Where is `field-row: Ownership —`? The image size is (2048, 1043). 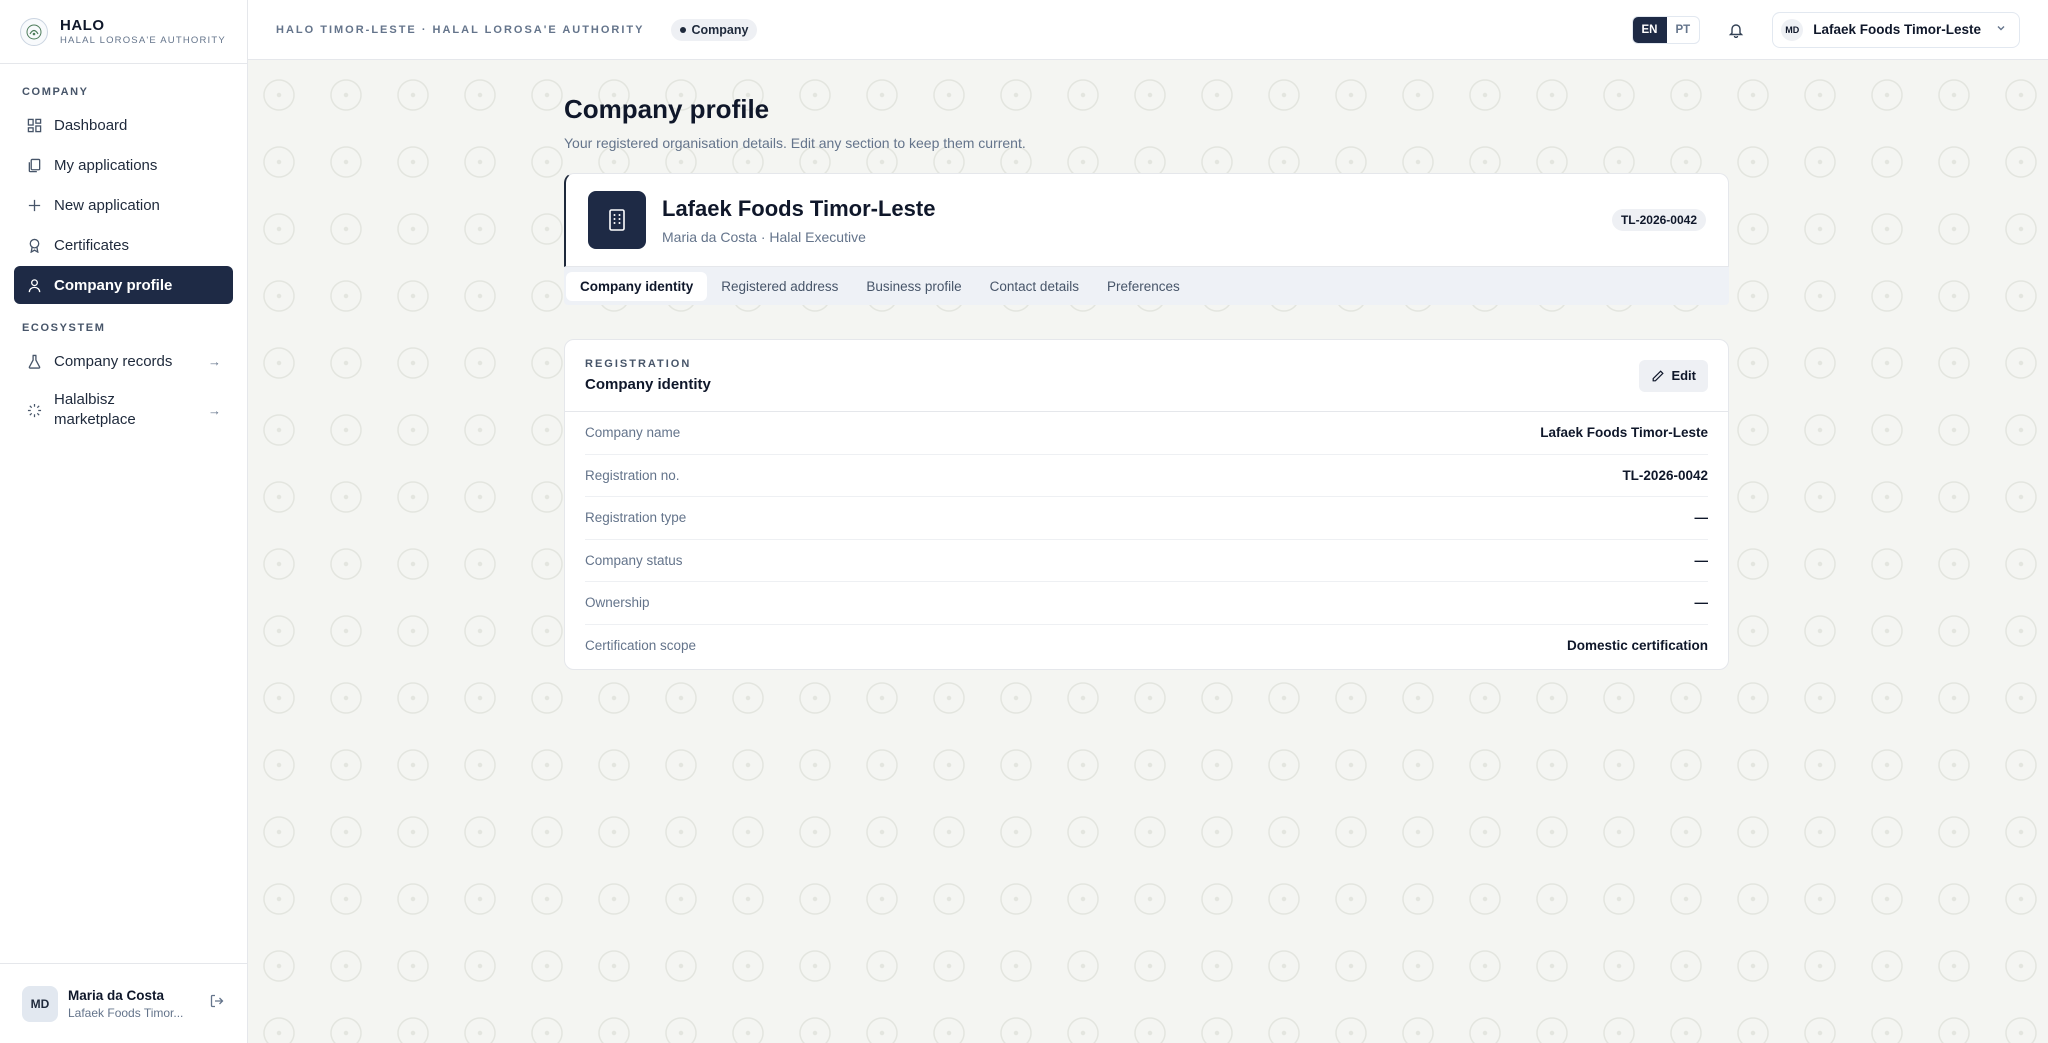
field-row: Ownership — is located at coordinates (1146, 603).